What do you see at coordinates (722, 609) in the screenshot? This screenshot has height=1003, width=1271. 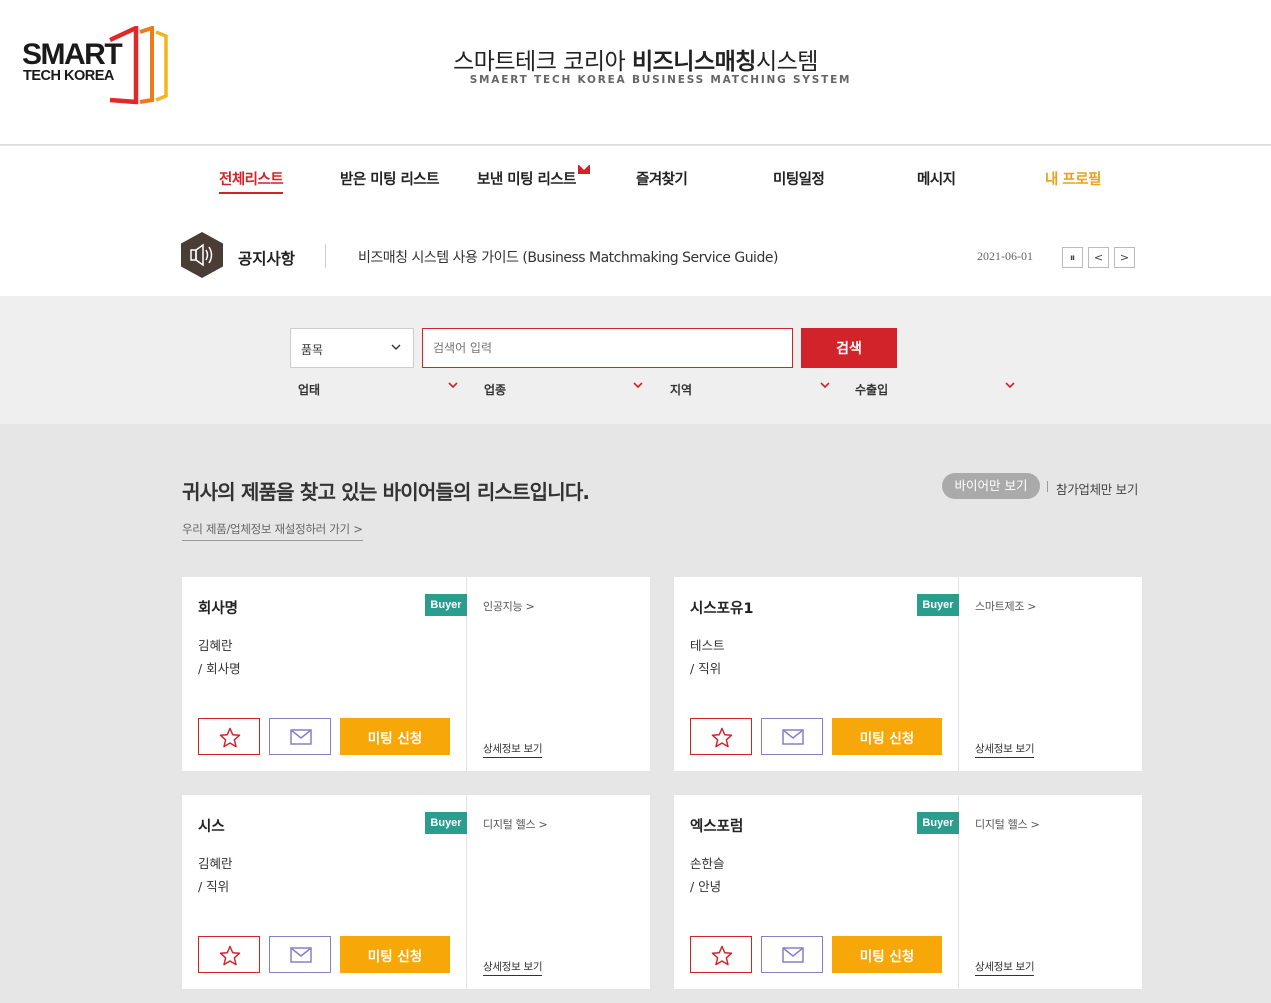 I see `buyer-company-name: 시스포유1` at bounding box center [722, 609].